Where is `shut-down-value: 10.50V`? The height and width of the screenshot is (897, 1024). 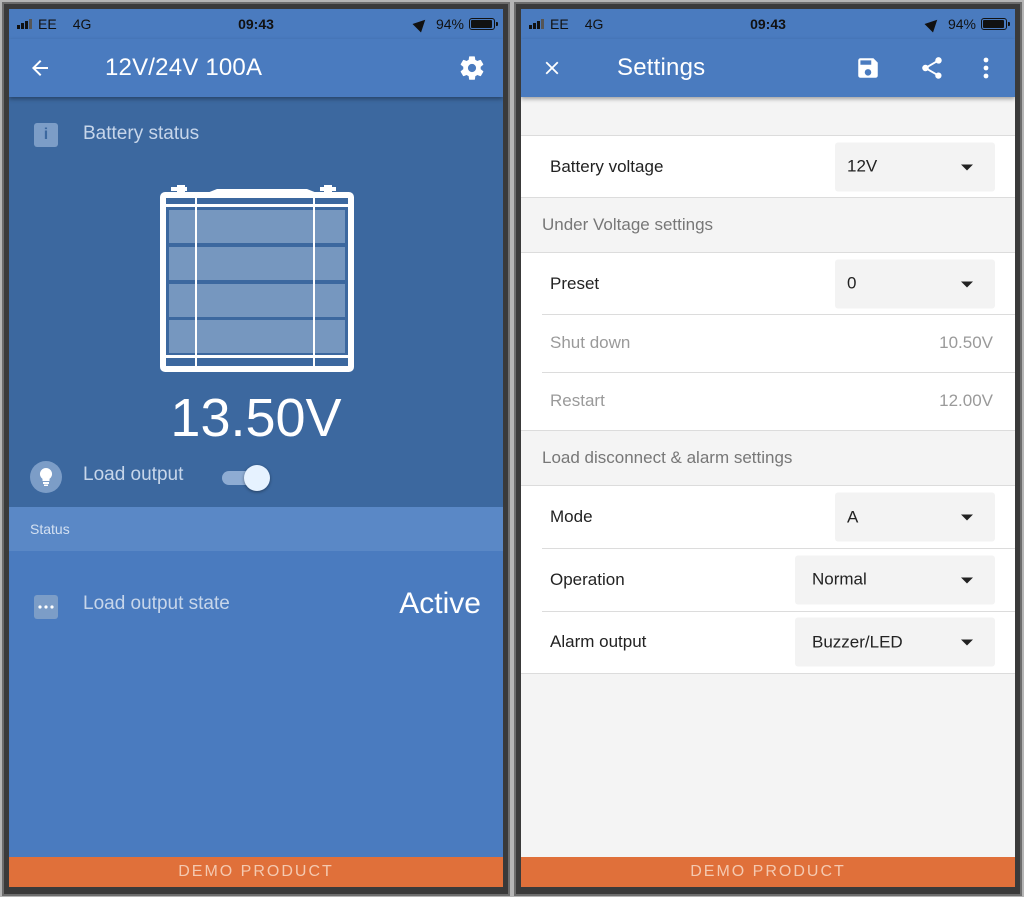
shut-down-value: 10.50V is located at coordinates (966, 342).